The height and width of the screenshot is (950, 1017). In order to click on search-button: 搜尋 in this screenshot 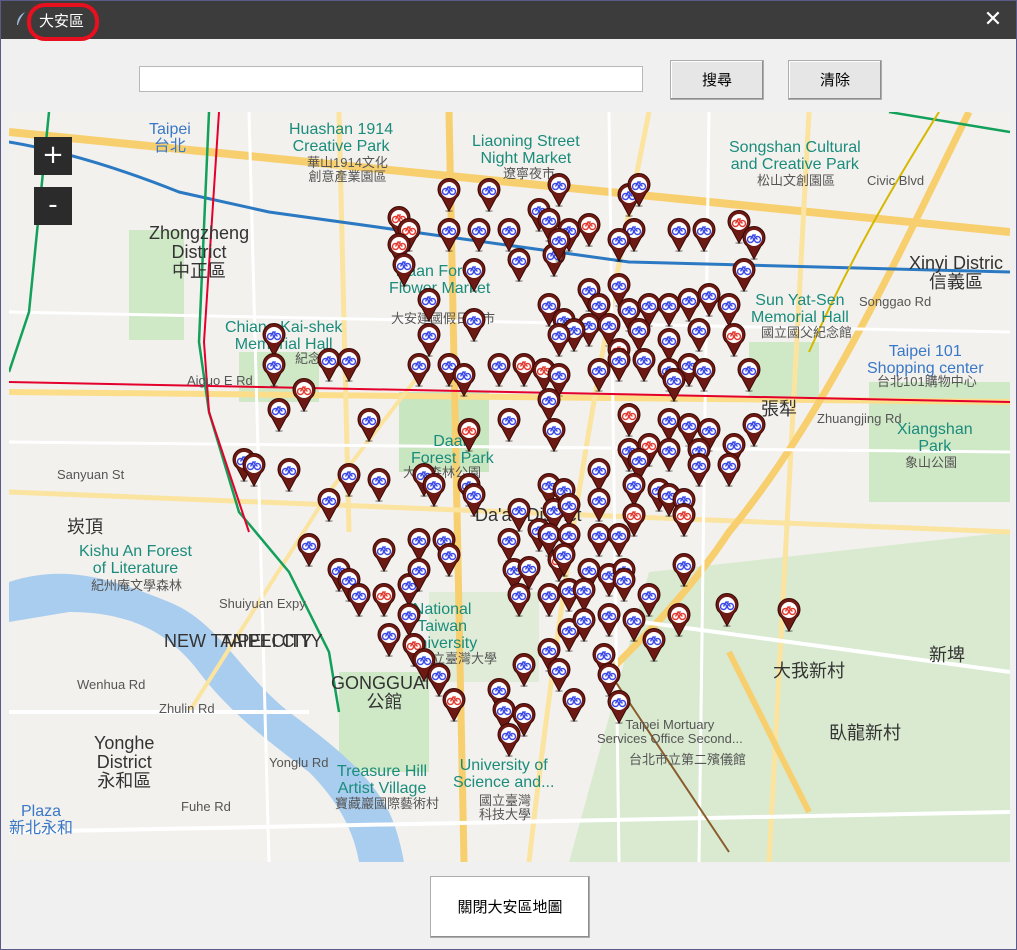, I will do `click(717, 80)`.